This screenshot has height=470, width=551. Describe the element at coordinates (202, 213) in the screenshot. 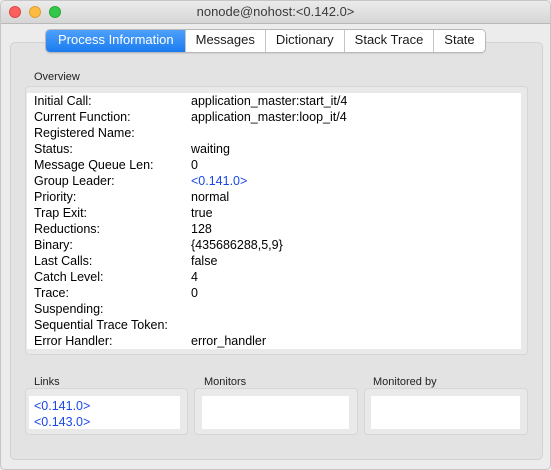

I see `overview-value: true` at that location.